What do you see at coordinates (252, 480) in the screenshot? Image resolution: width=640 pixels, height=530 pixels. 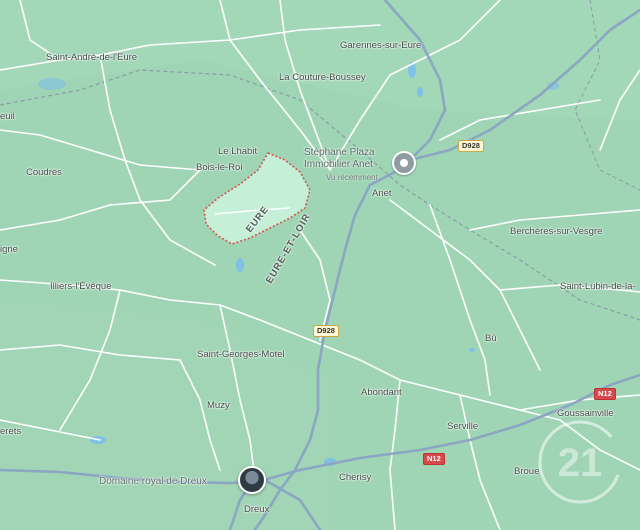 I see `photo-thumbnail-icon` at bounding box center [252, 480].